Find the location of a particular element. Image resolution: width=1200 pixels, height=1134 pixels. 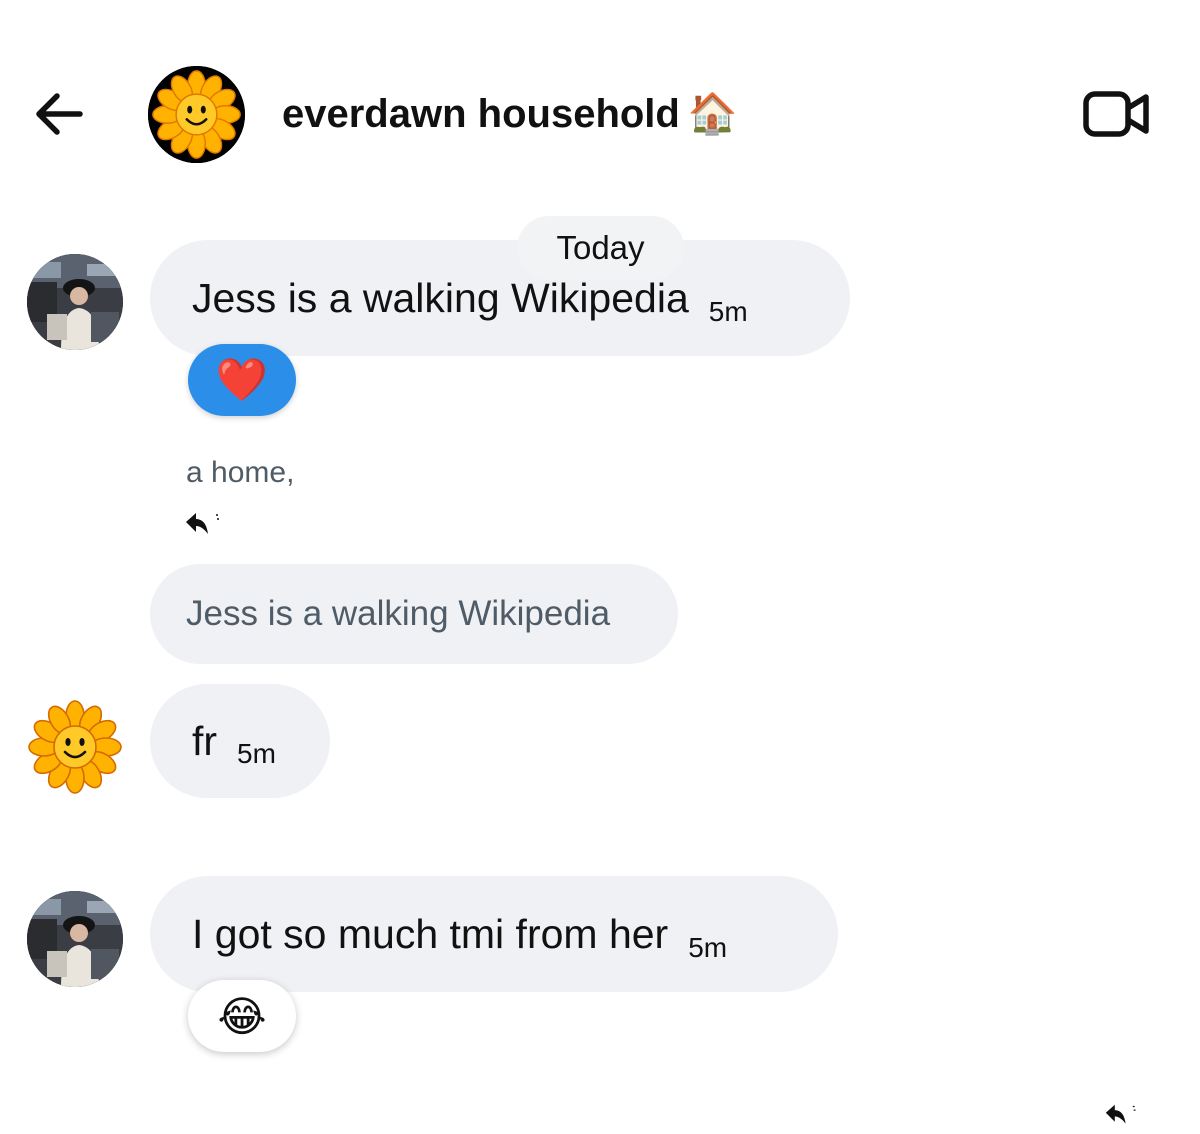

group-avatar is located at coordinates (196, 114).